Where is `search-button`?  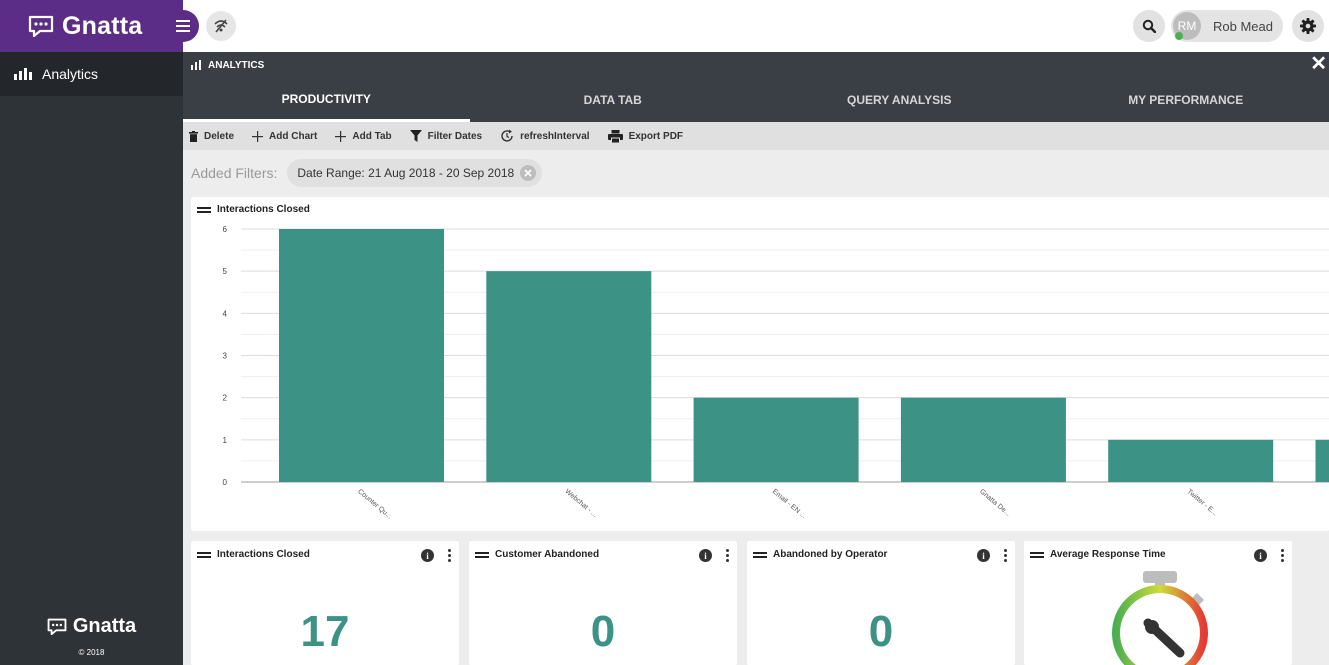
search-button is located at coordinates (1149, 26).